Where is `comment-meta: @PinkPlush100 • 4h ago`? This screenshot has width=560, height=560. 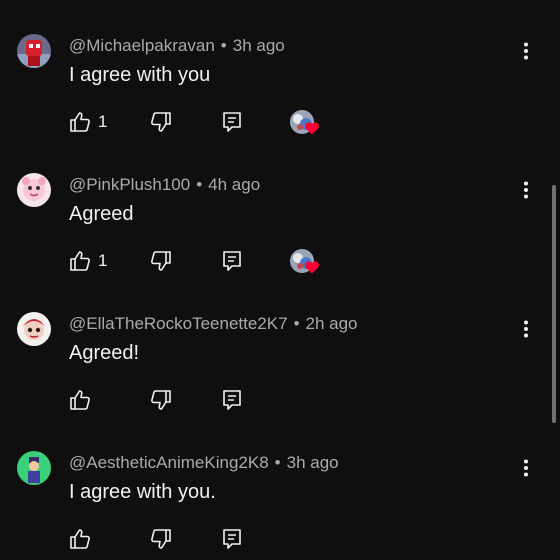 comment-meta: @PinkPlush100 • 4h ago is located at coordinates (164, 185).